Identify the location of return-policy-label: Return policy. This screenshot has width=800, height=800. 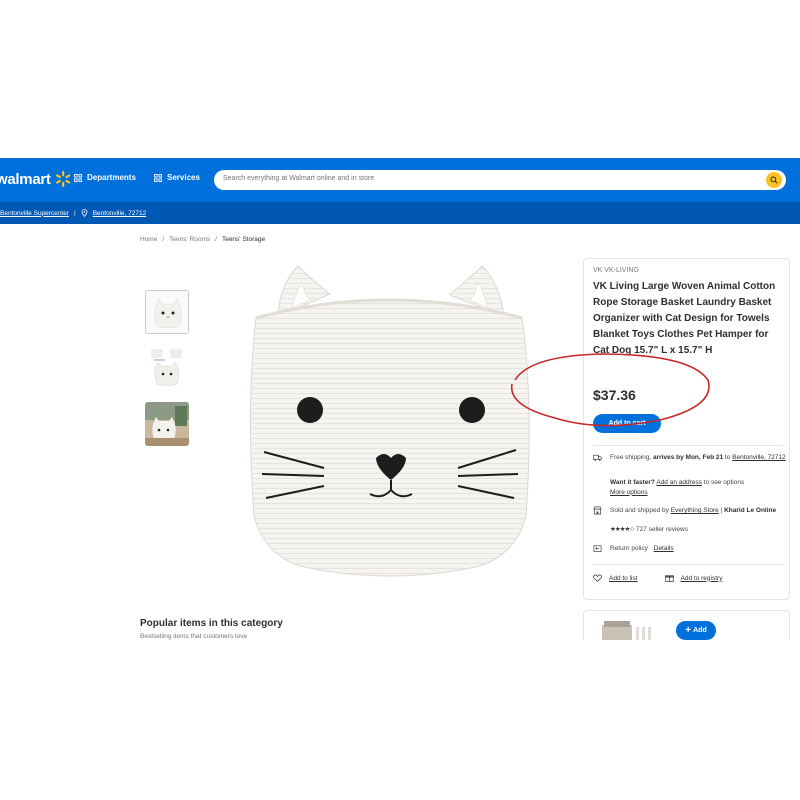
(629, 548).